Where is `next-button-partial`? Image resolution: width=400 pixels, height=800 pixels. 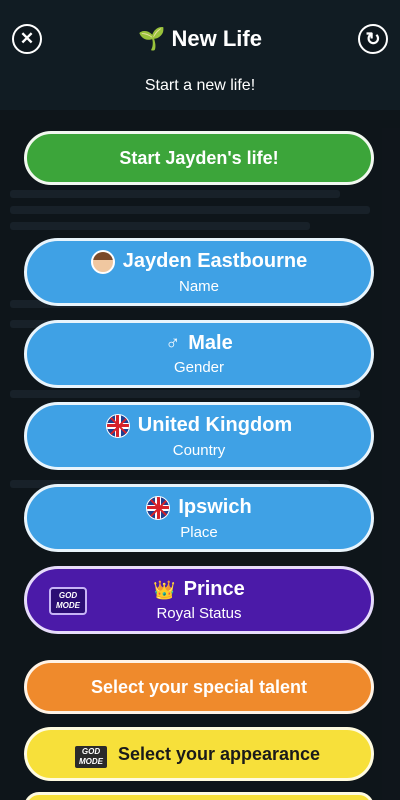 next-button-partial is located at coordinates (199, 796).